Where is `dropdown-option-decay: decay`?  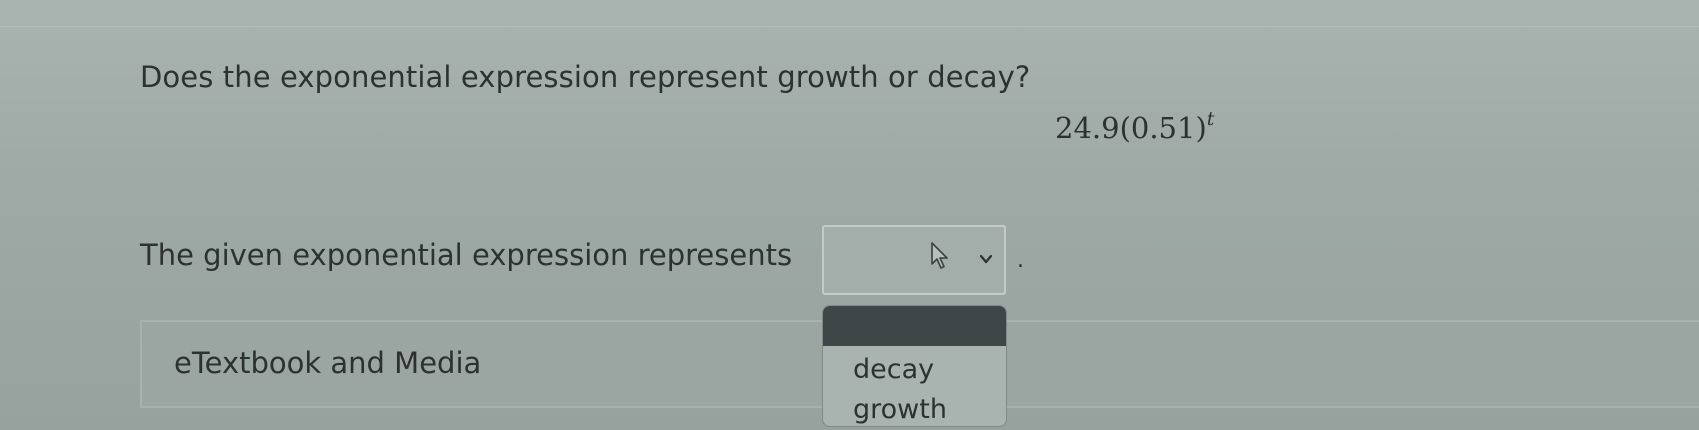
dropdown-option-decay: decay is located at coordinates (893, 369).